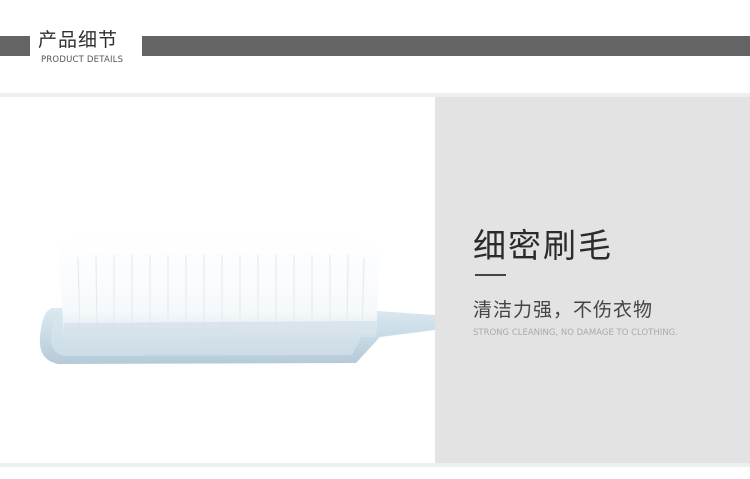 The height and width of the screenshot is (479, 750). What do you see at coordinates (563, 310) in the screenshot?
I see `feature-description: 清洁力强，不伤衣物` at bounding box center [563, 310].